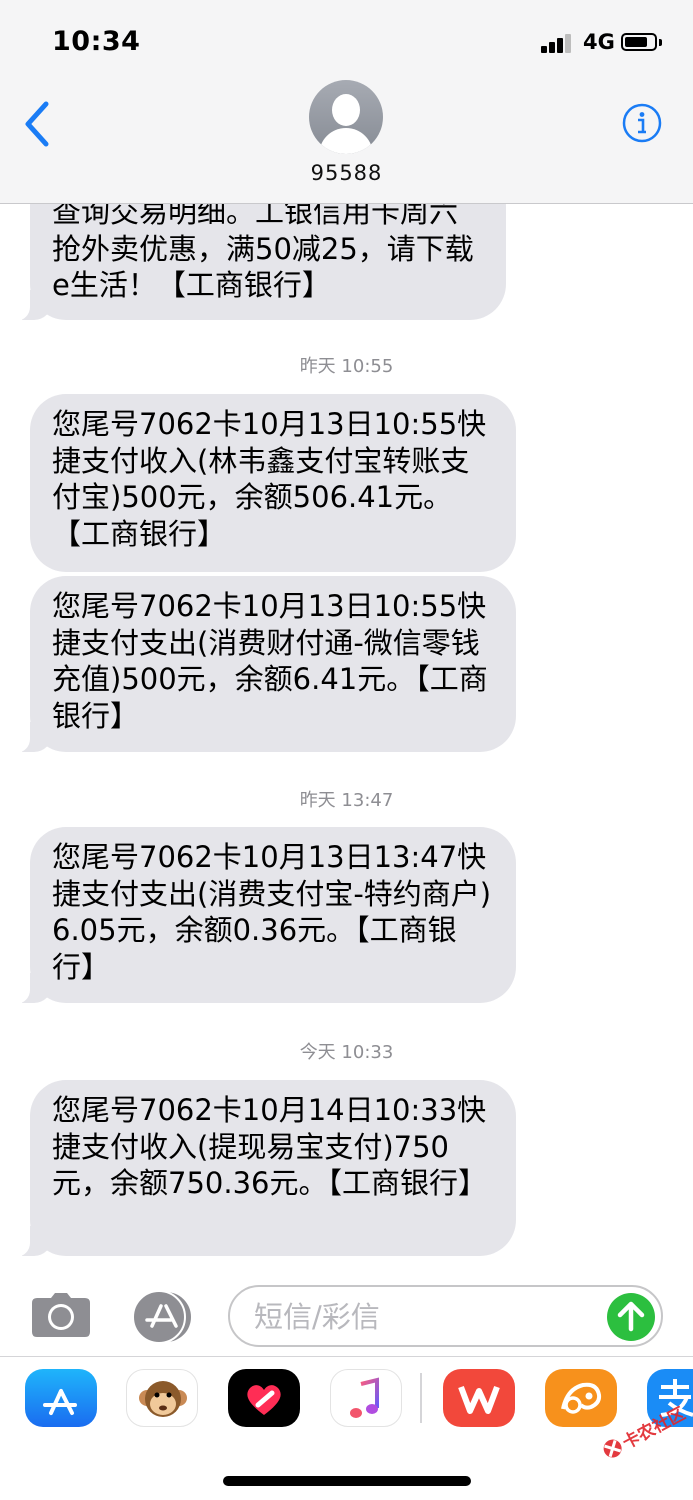  Describe the element at coordinates (346, 366) in the screenshot. I see `message-timestamp: 昨天 10:55` at that location.